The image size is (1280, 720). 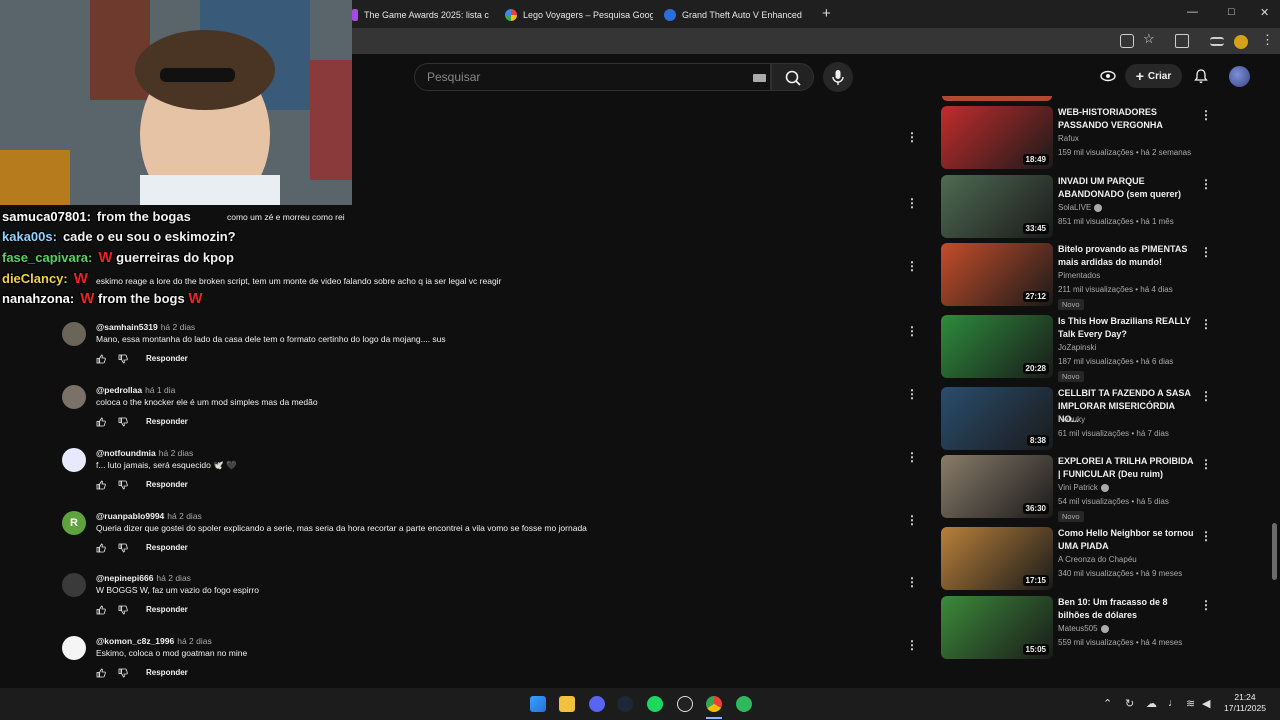 What do you see at coordinates (816, 41) in the screenshot?
I see `address-bar: ☆` at bounding box center [816, 41].